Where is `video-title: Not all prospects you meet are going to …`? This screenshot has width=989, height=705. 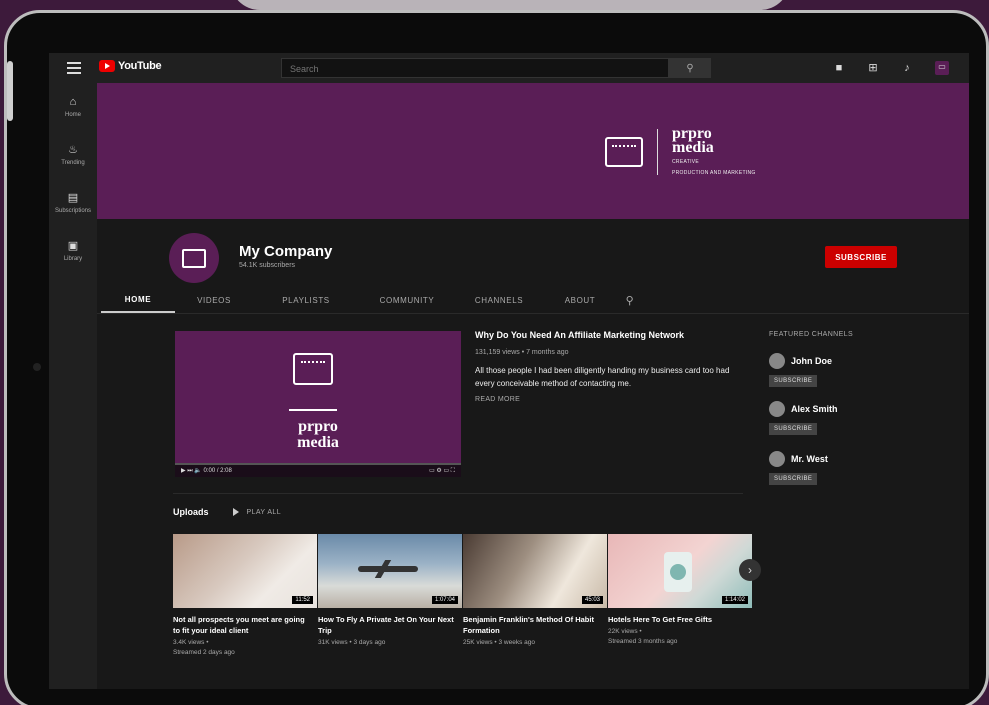 video-title: Not all prospects you meet are going to … is located at coordinates (245, 625).